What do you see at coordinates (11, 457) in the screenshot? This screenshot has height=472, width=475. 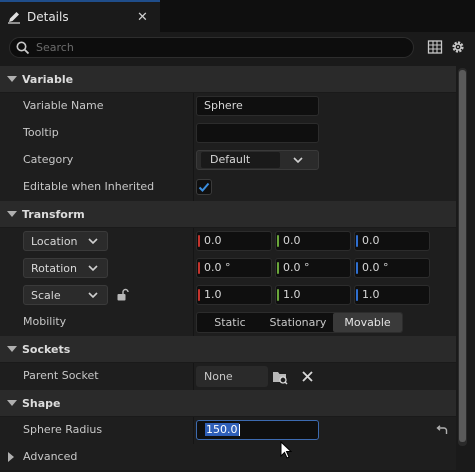 I see `expand-arrow-icon` at bounding box center [11, 457].